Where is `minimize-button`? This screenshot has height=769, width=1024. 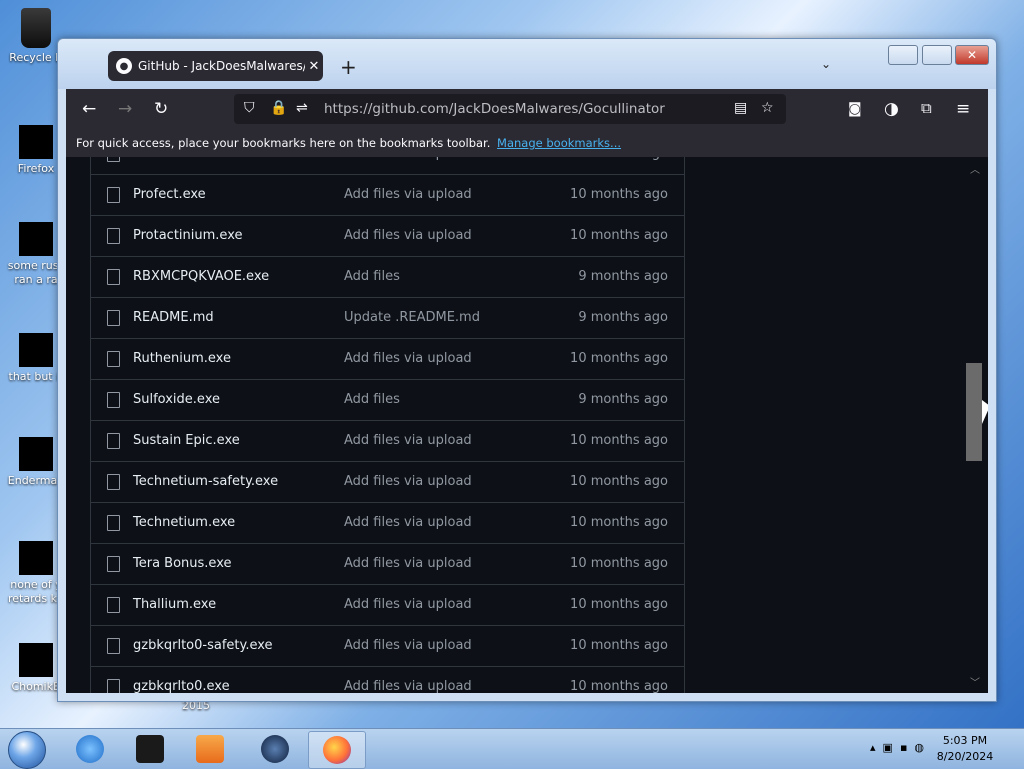 minimize-button is located at coordinates (903, 55).